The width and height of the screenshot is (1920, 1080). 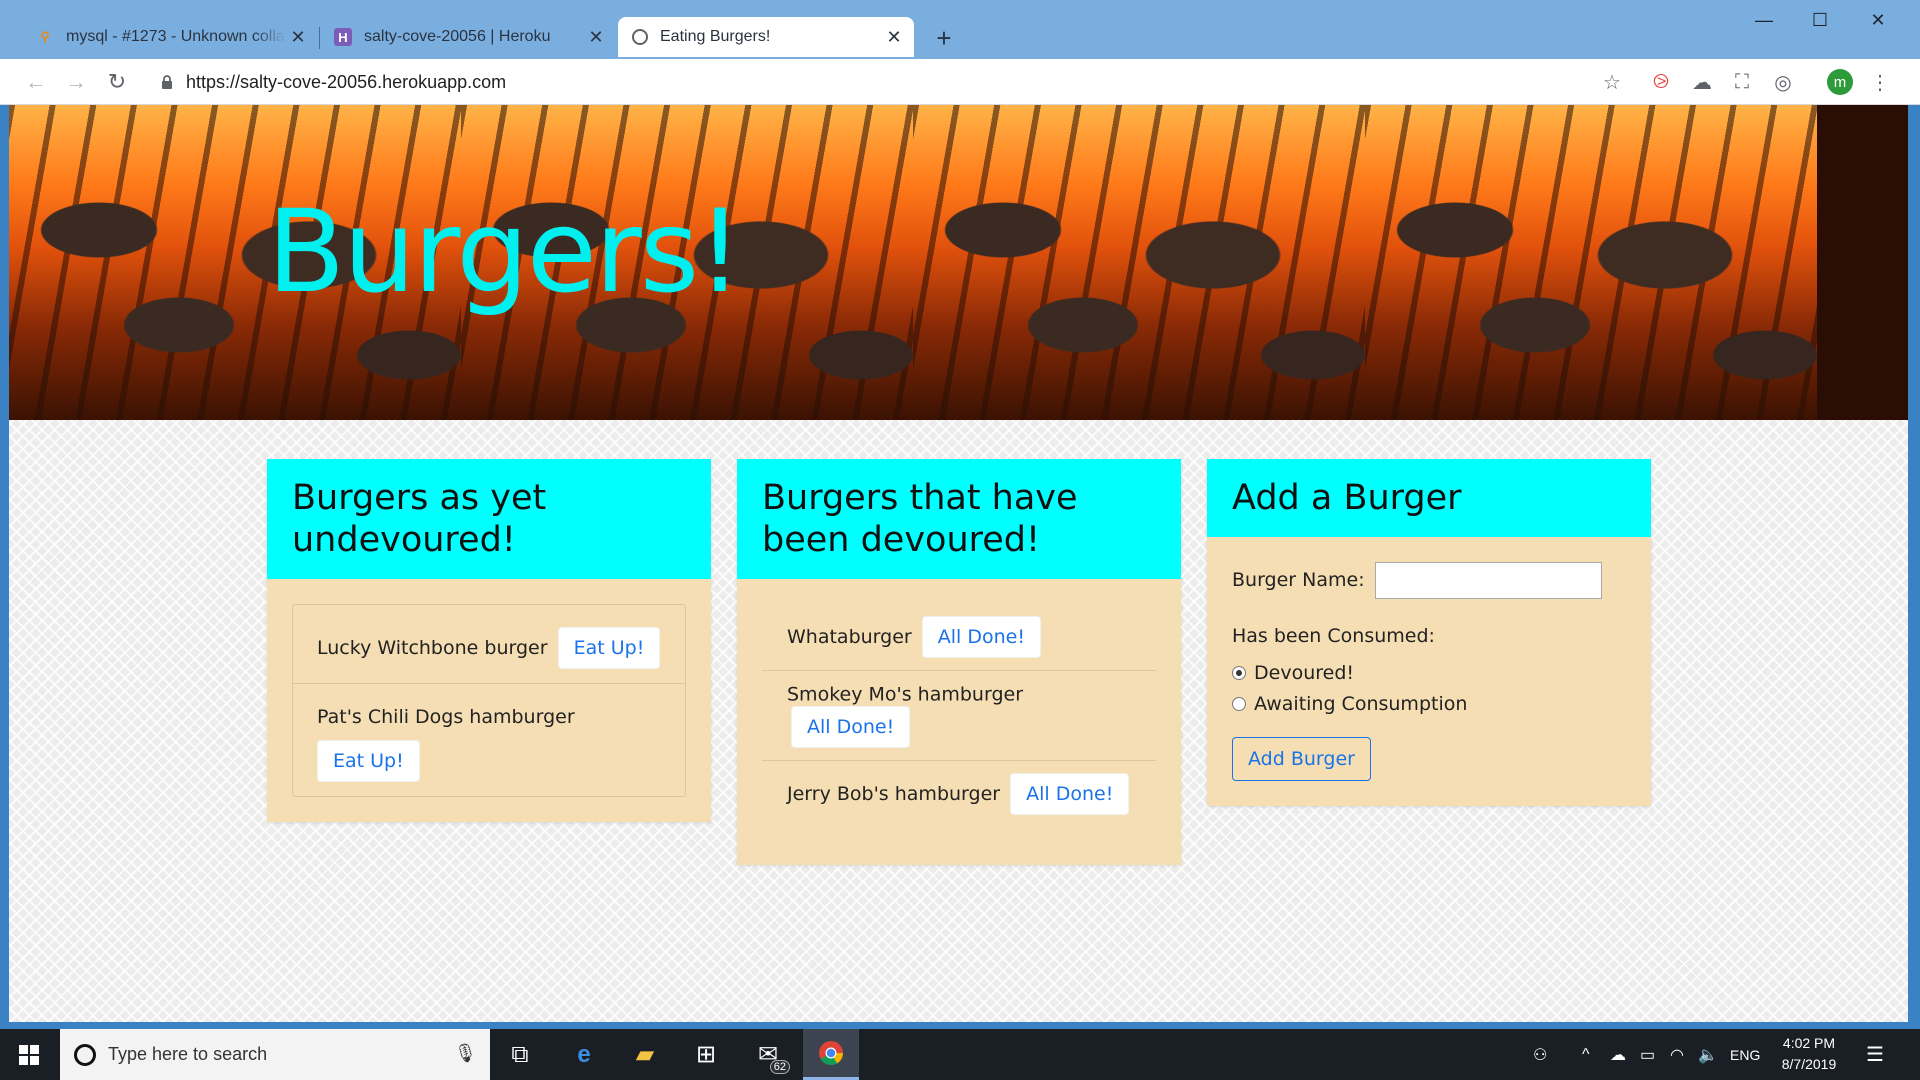 I want to click on edge-icon: e, so click(x=584, y=1054).